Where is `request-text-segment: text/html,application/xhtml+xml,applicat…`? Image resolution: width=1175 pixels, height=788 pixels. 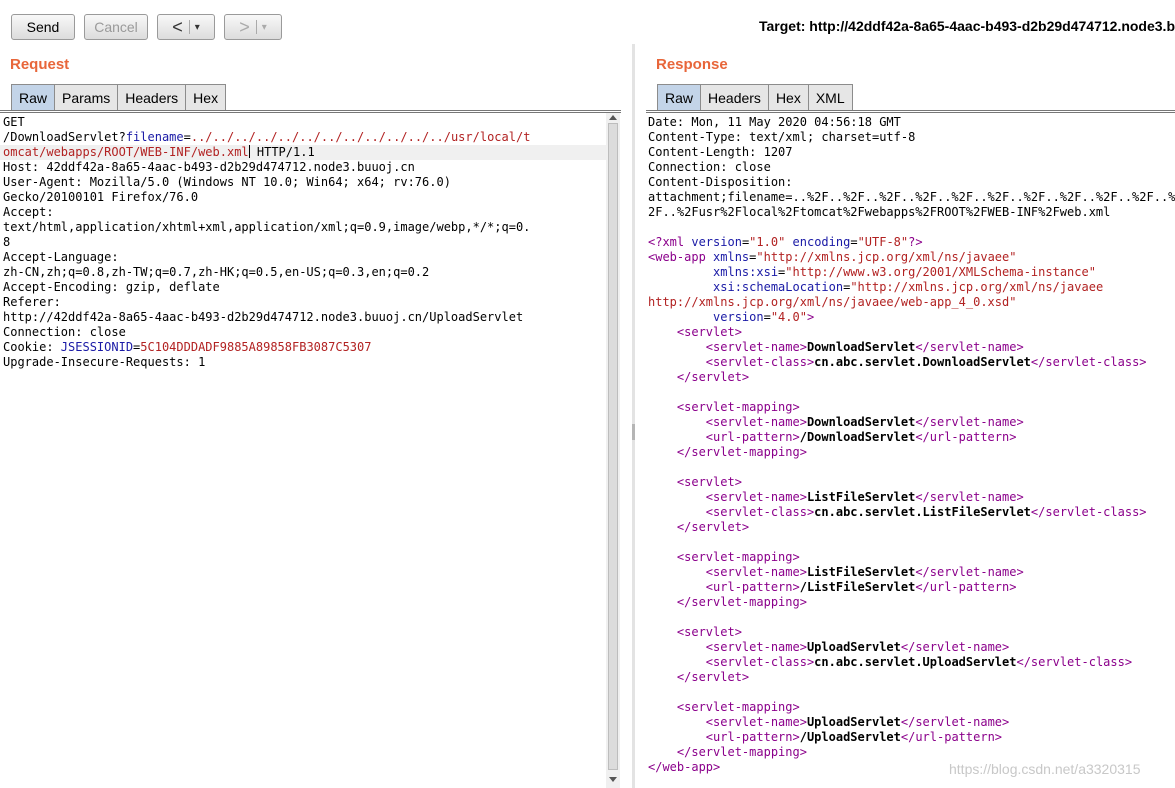
request-text-segment: text/html,application/xhtml+xml,applicat… is located at coordinates (267, 227).